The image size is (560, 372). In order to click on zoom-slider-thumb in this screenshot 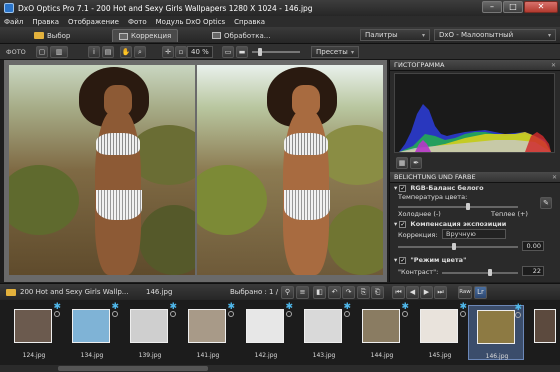, I will do `click(260, 52)`.